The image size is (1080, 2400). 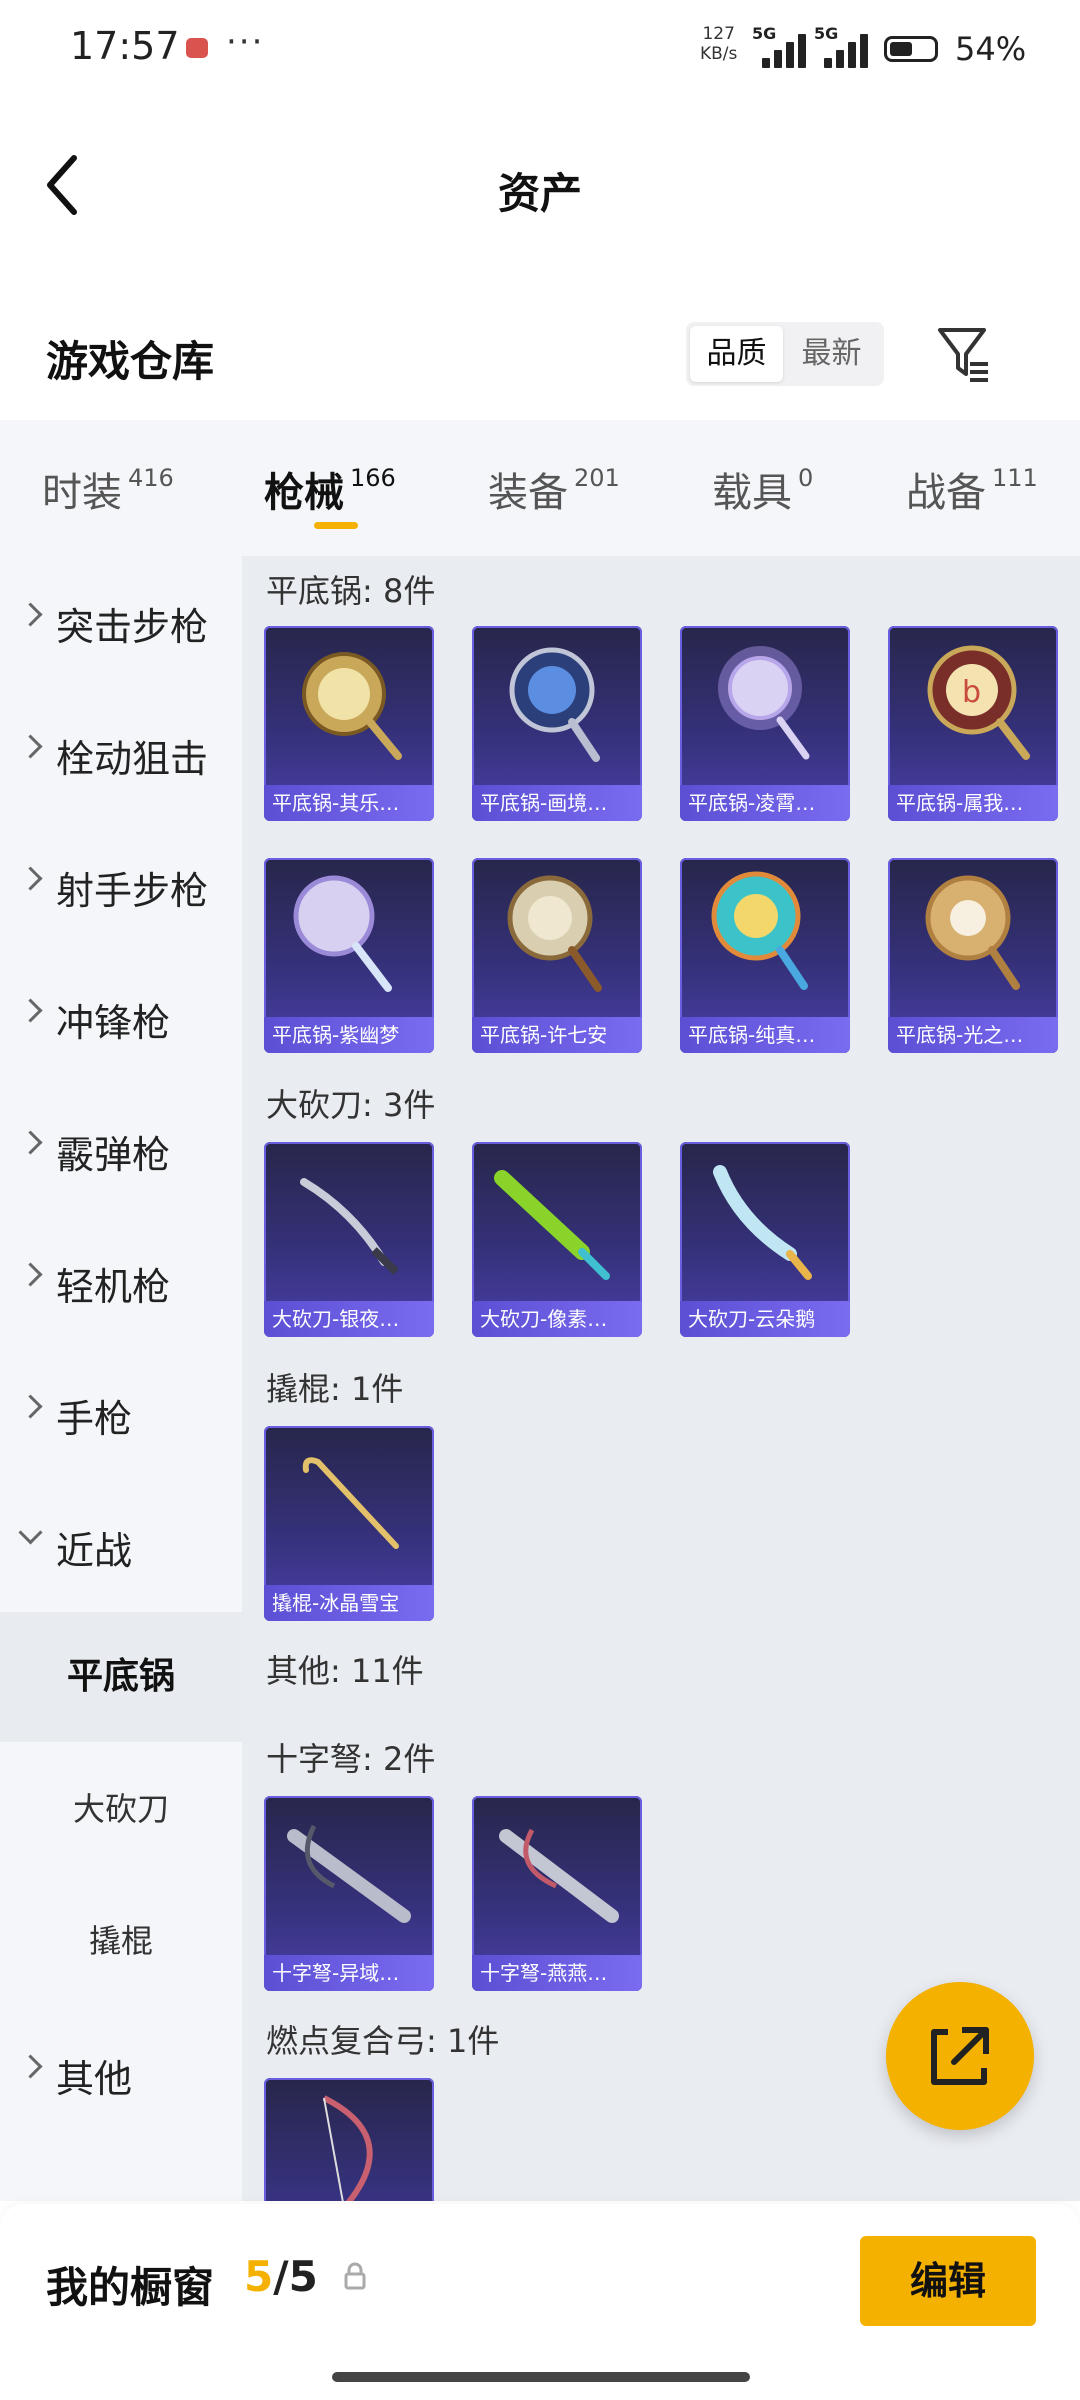 What do you see at coordinates (960, 2056) in the screenshot?
I see `share-button` at bounding box center [960, 2056].